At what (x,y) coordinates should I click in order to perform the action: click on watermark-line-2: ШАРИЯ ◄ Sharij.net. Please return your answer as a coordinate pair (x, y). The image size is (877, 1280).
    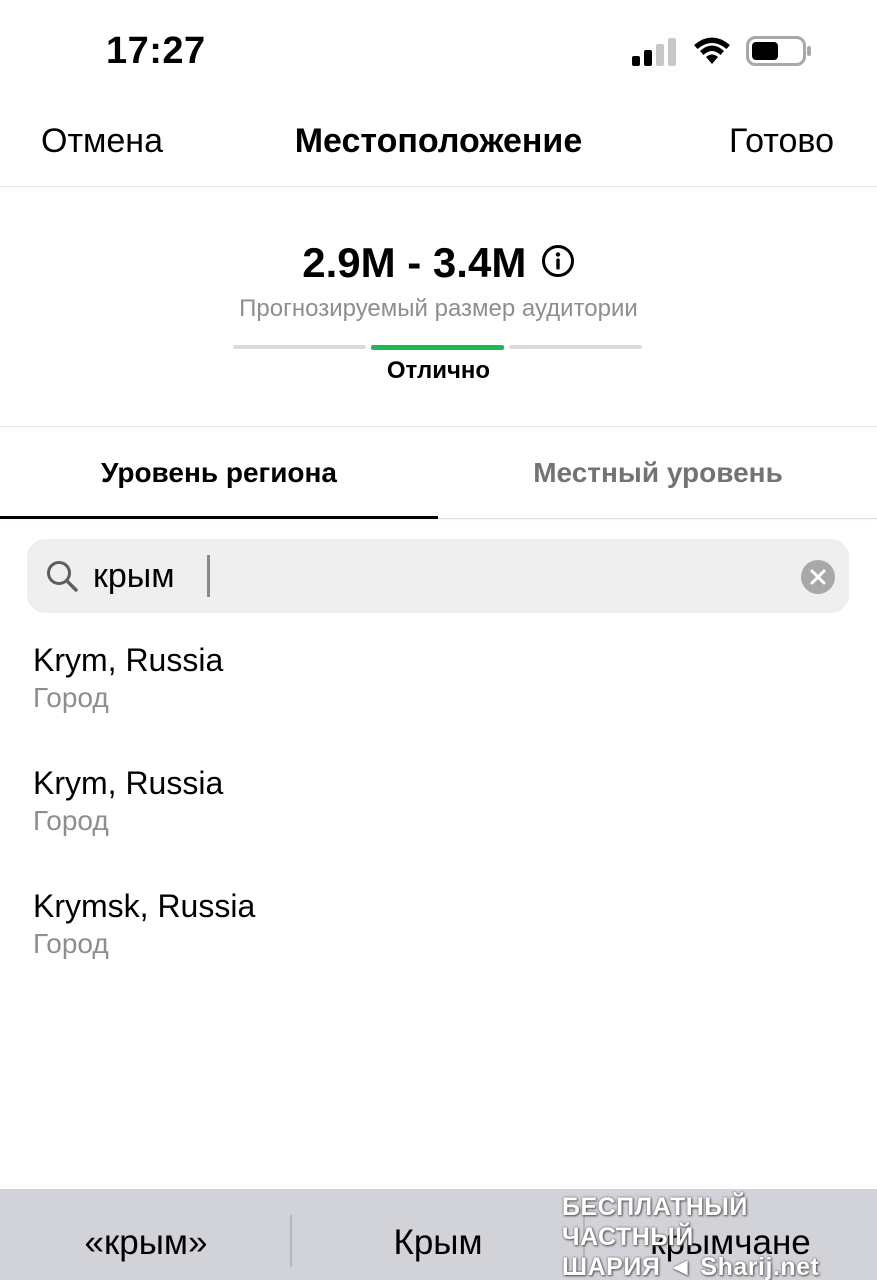
    Looking at the image, I should click on (691, 1266).